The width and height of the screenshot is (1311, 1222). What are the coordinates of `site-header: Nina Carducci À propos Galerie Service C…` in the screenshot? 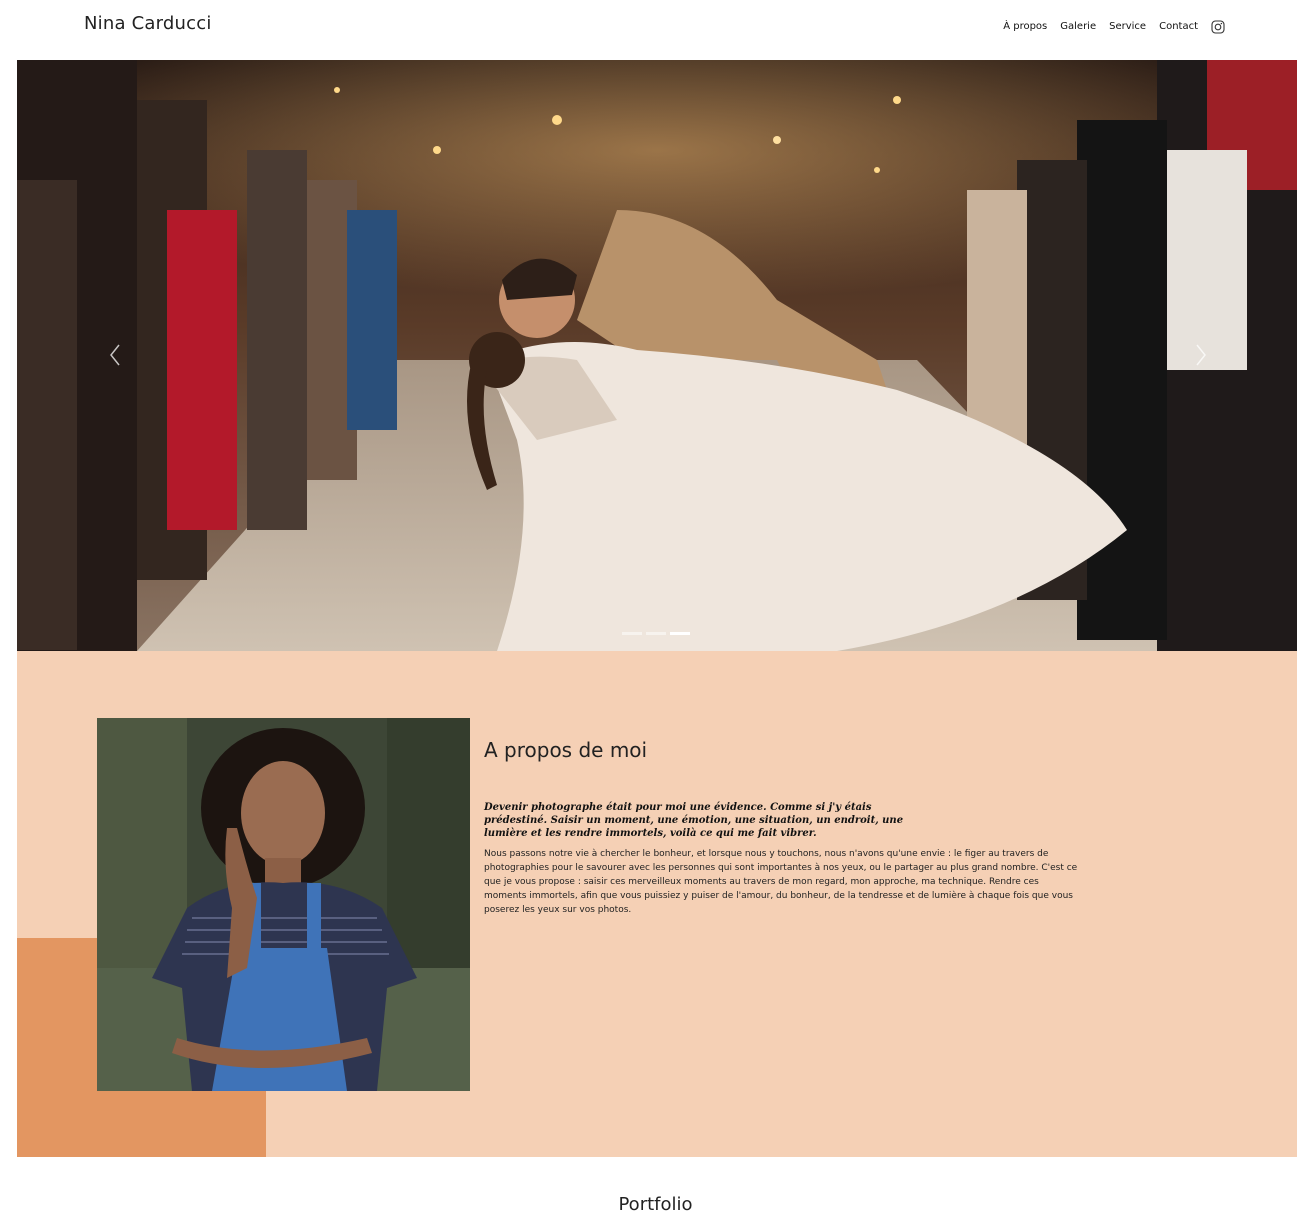 It's located at (655, 30).